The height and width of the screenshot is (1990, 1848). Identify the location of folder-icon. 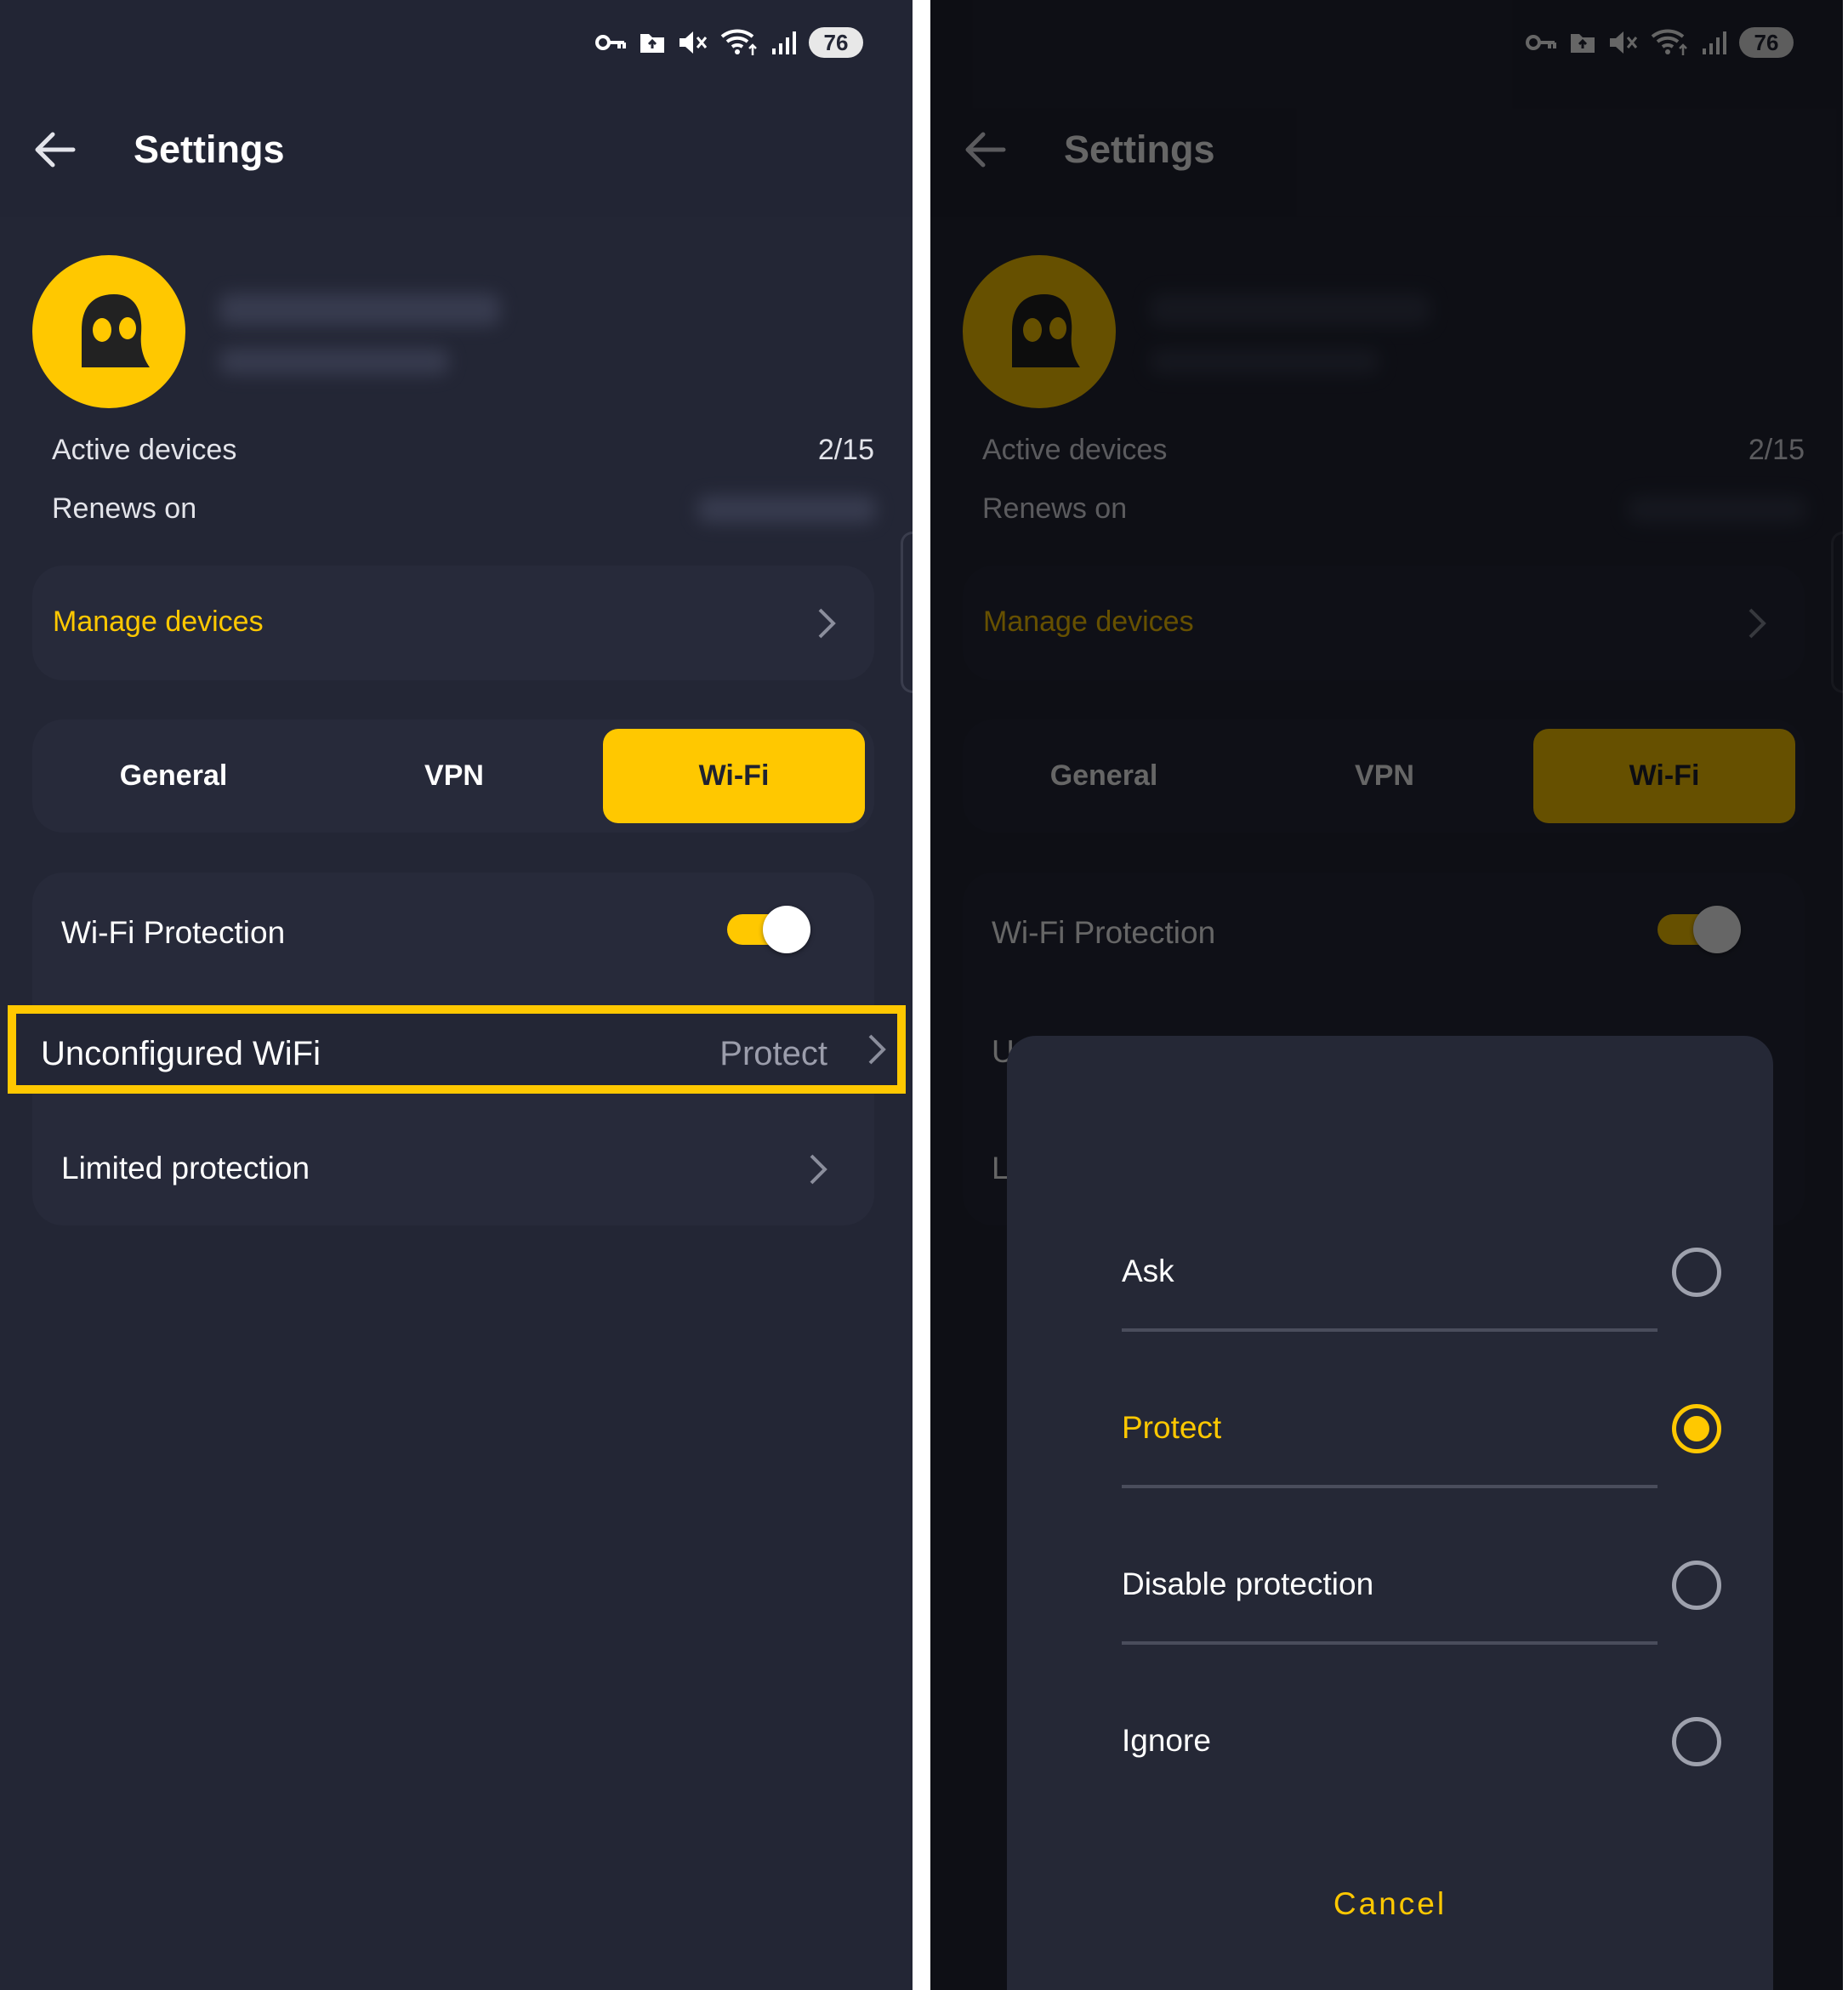
(652, 43).